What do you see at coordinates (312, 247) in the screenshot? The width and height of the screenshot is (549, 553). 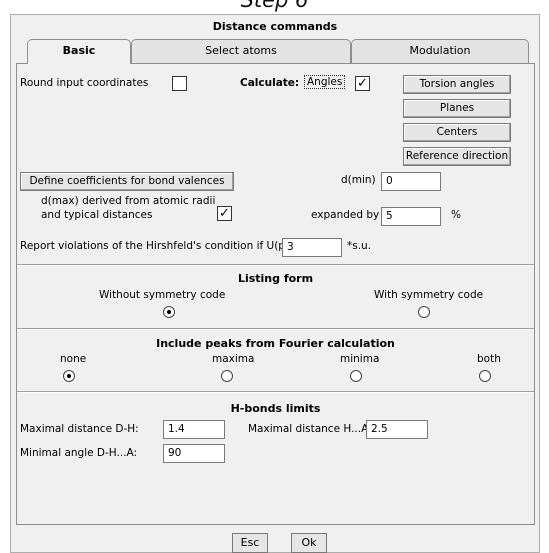 I see `hirshfeld-input: 3` at bounding box center [312, 247].